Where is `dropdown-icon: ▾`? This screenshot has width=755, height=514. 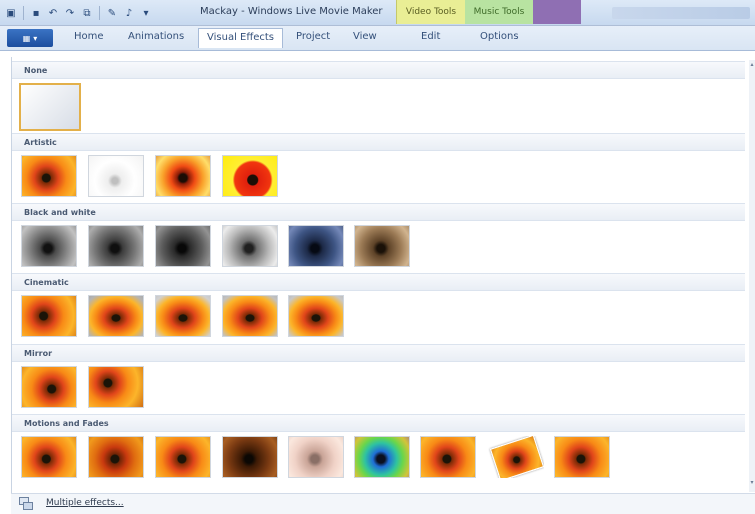 dropdown-icon: ▾ is located at coordinates (146, 13).